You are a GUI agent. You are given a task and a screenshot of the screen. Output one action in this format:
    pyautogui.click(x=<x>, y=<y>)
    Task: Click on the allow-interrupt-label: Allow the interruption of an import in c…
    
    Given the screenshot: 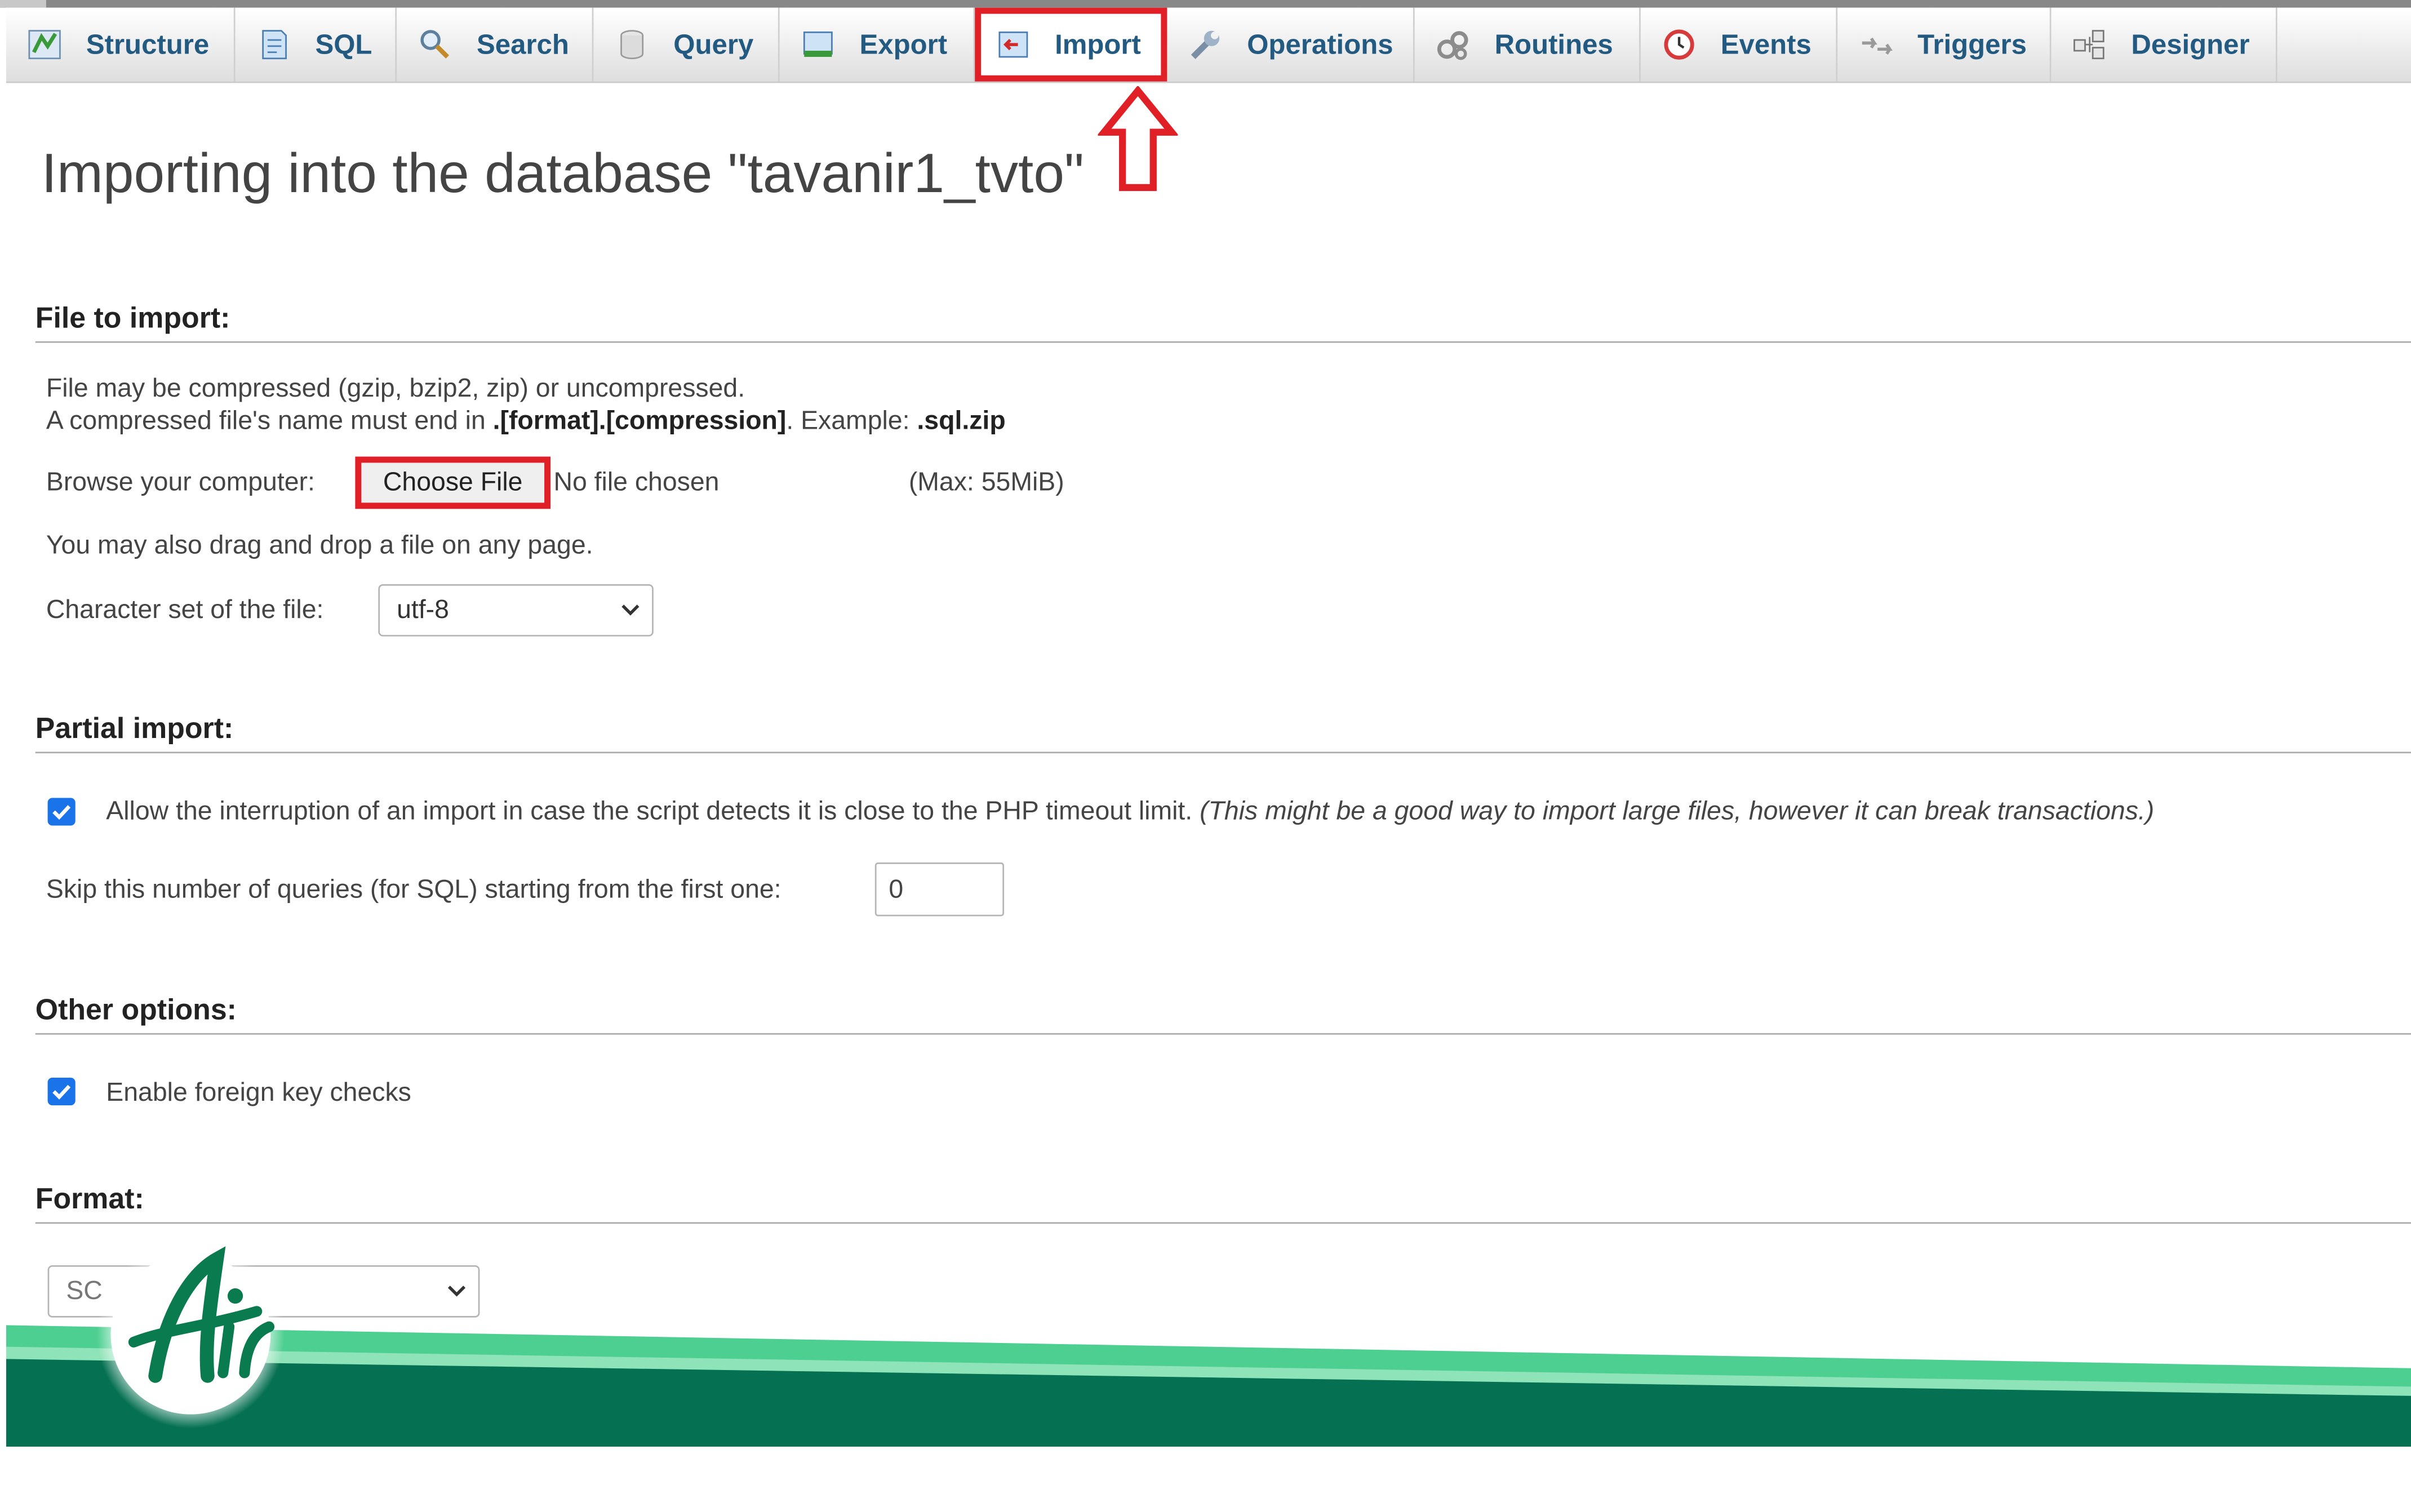 What is the action you would take?
    pyautogui.click(x=1130, y=812)
    